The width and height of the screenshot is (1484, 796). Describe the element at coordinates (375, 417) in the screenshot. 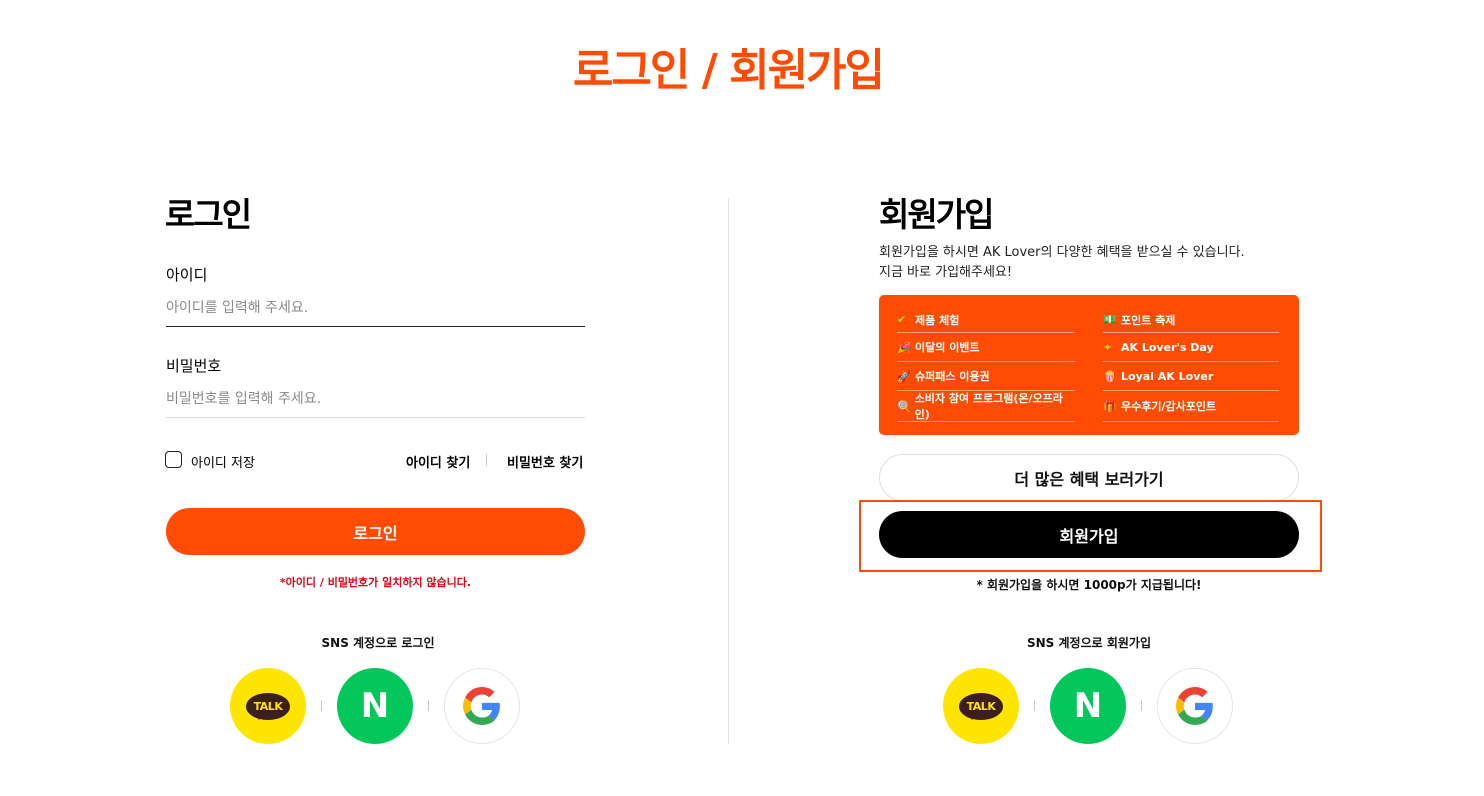

I see `password-input-underline` at that location.